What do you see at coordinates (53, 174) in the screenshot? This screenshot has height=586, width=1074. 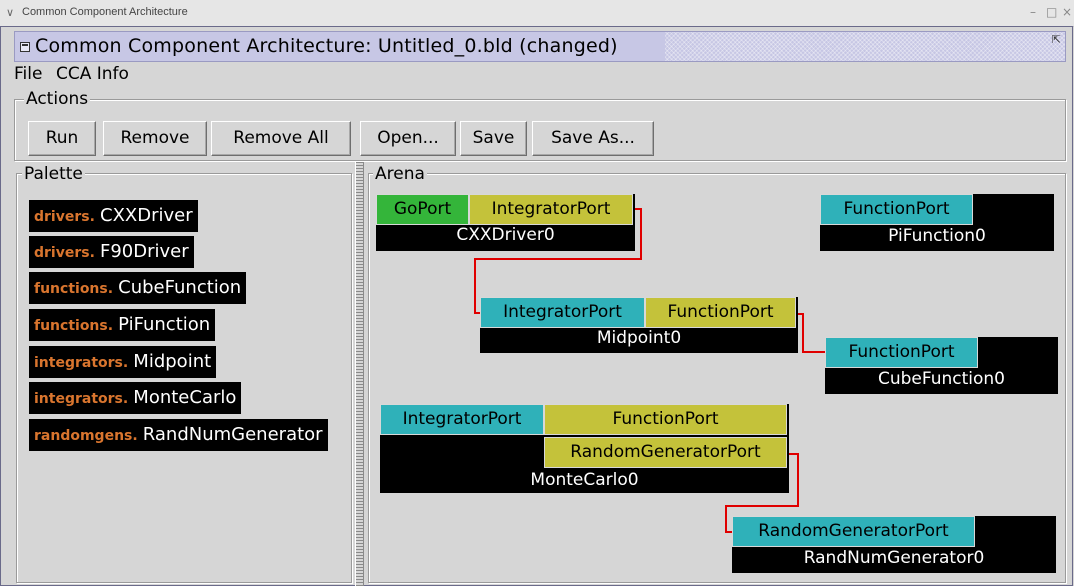 I see `palette-label: Palette` at bounding box center [53, 174].